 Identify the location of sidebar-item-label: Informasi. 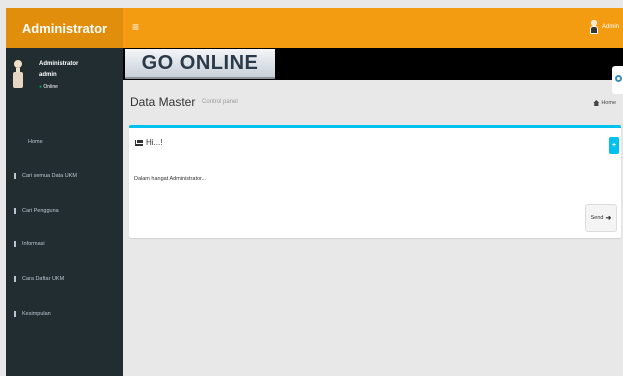
(33, 244).